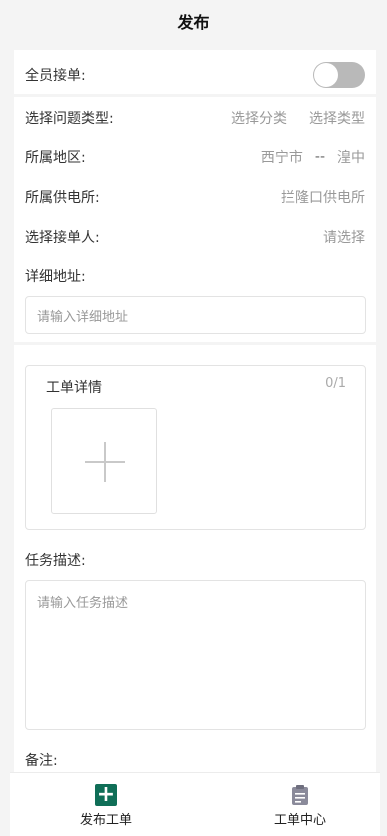 The image size is (387, 836). I want to click on address-placeholder: 请输入详细地址, so click(83, 317).